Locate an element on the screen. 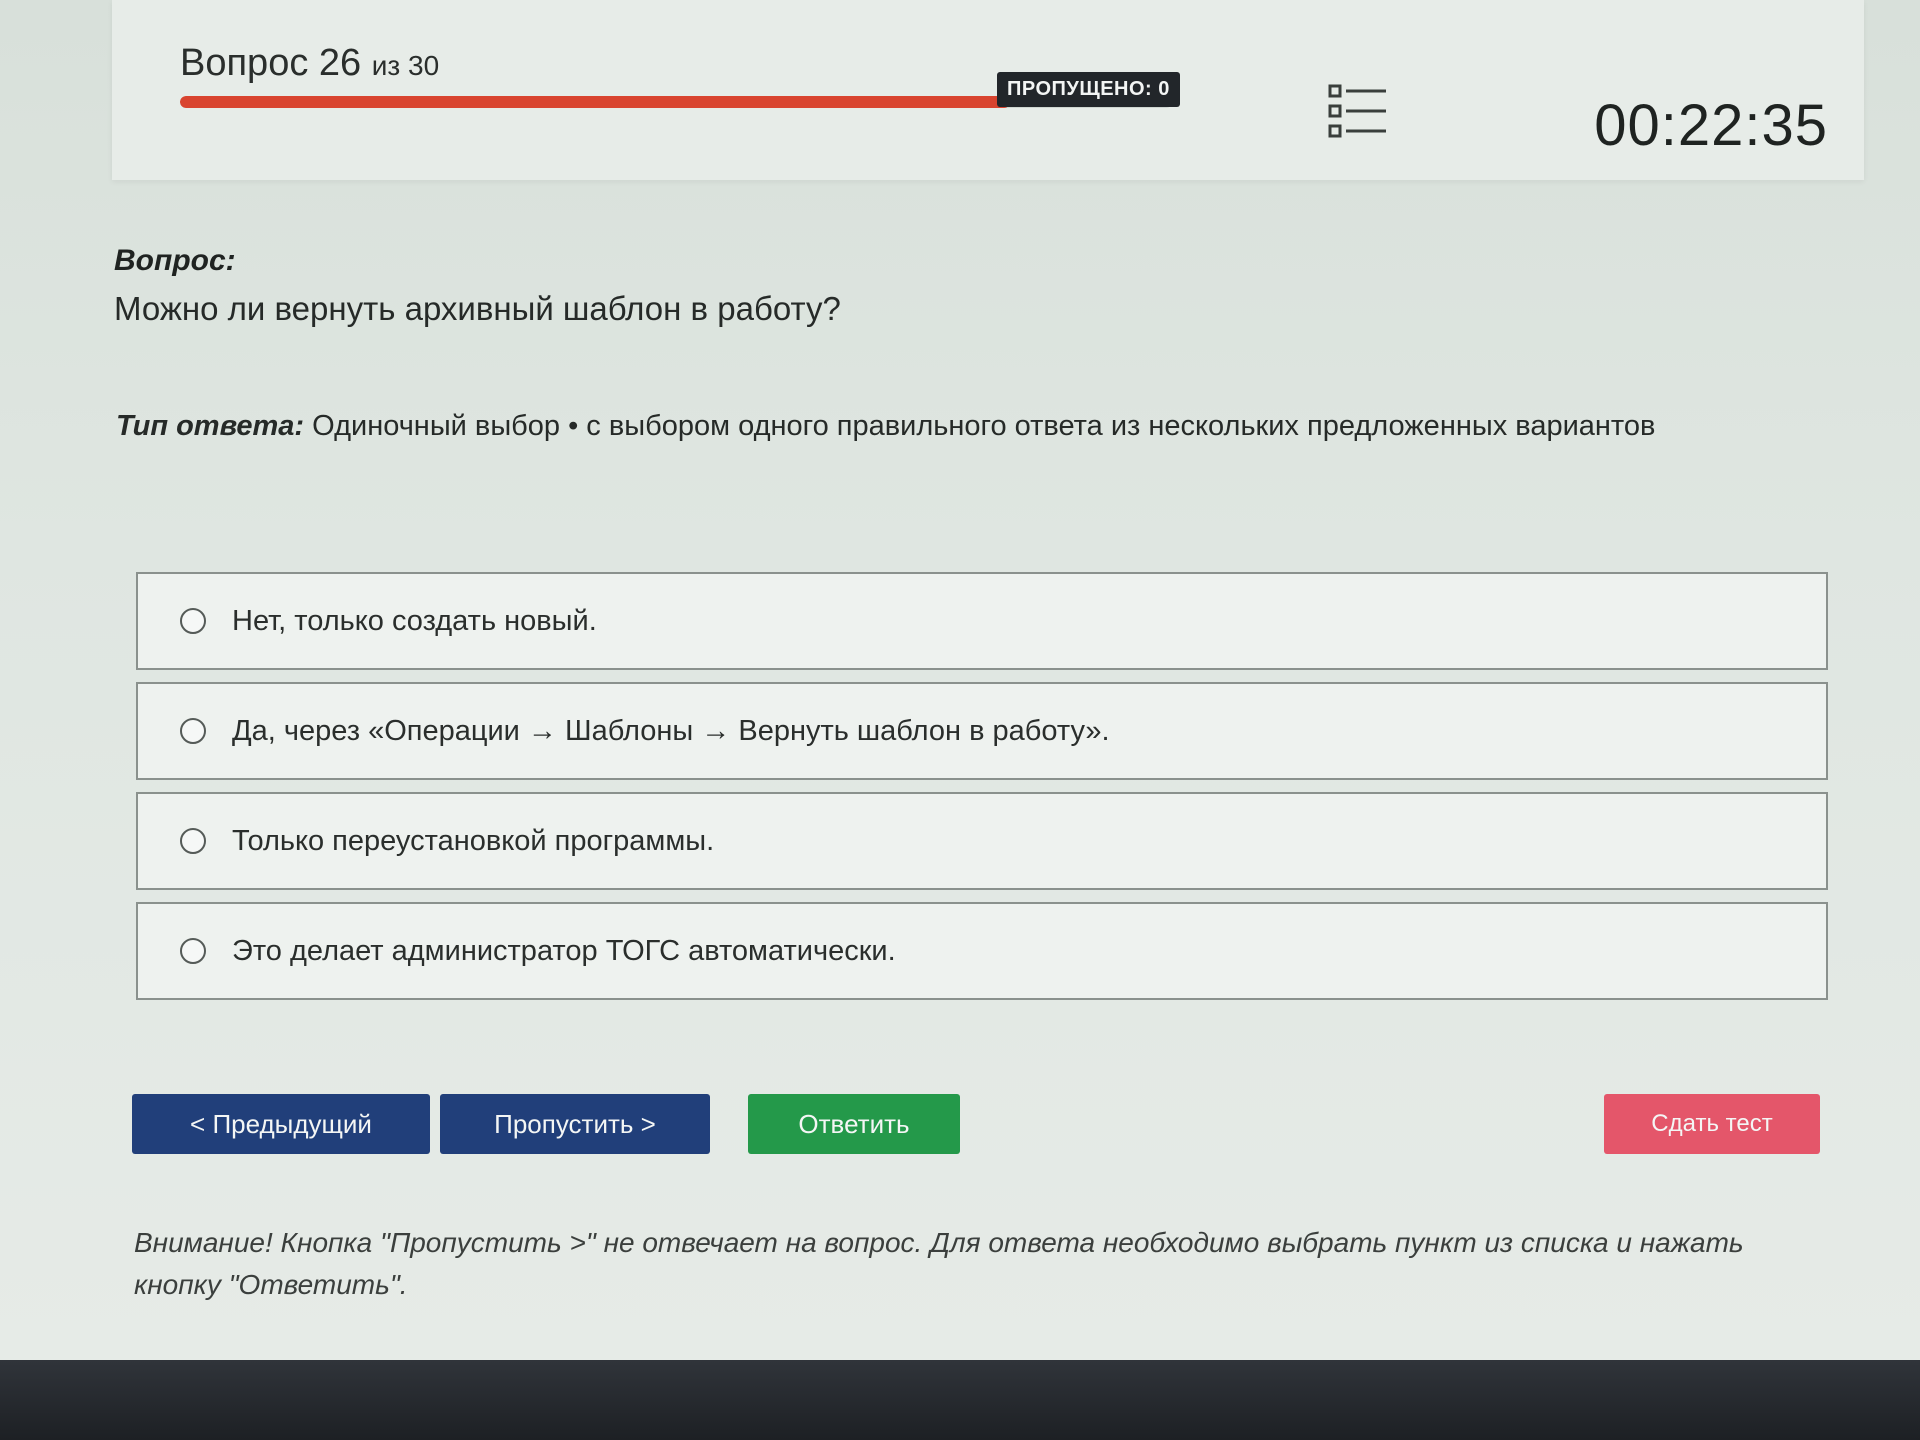 The image size is (1920, 1440). answer-option-1: Нет, только создать новый. is located at coordinates (982, 621).